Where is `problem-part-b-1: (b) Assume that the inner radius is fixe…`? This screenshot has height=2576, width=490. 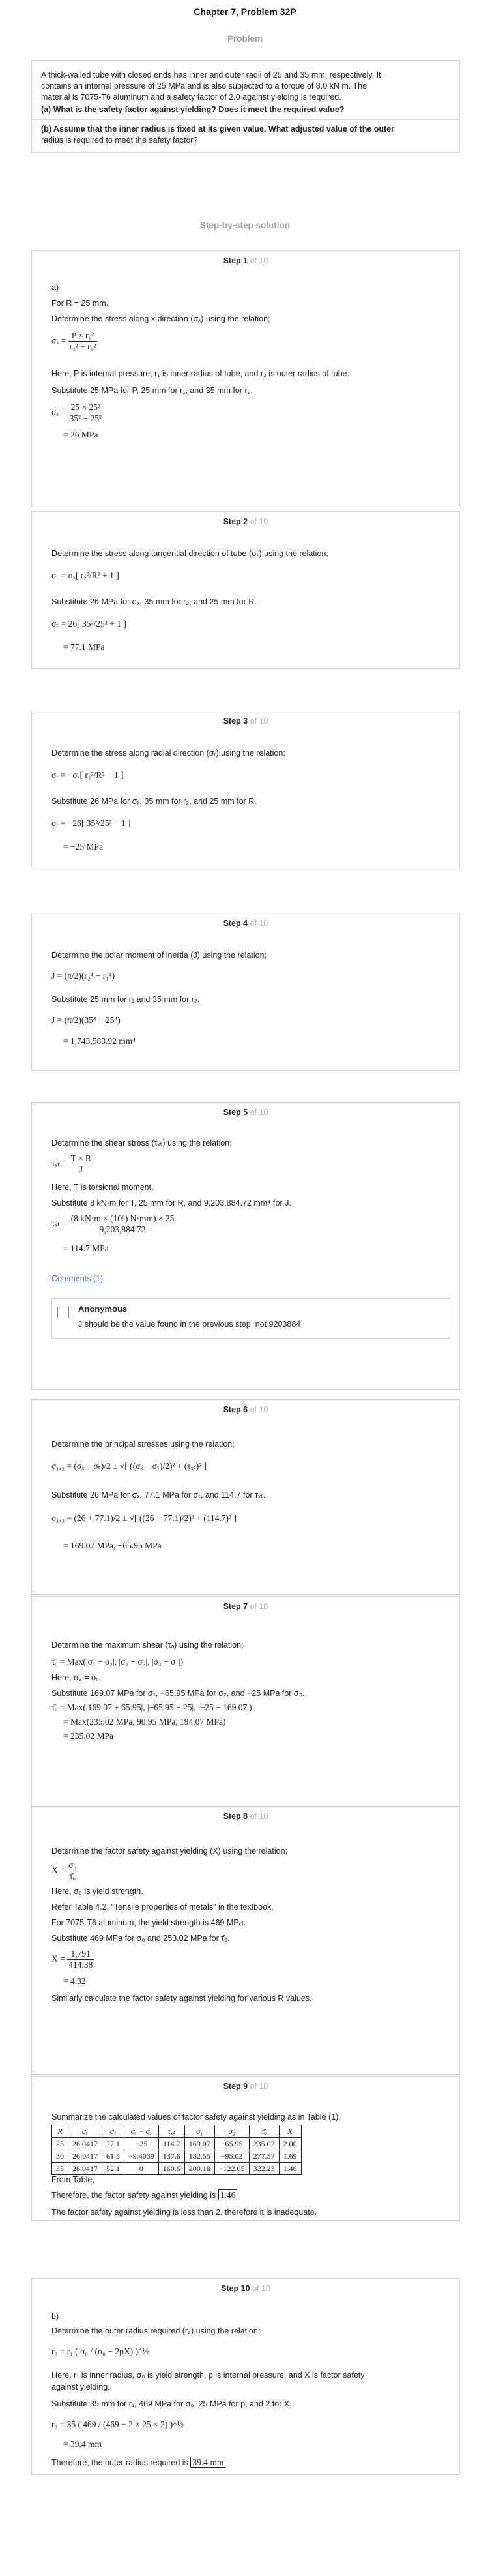
problem-part-b-1: (b) Assume that the inner radius is fixe… is located at coordinates (217, 129).